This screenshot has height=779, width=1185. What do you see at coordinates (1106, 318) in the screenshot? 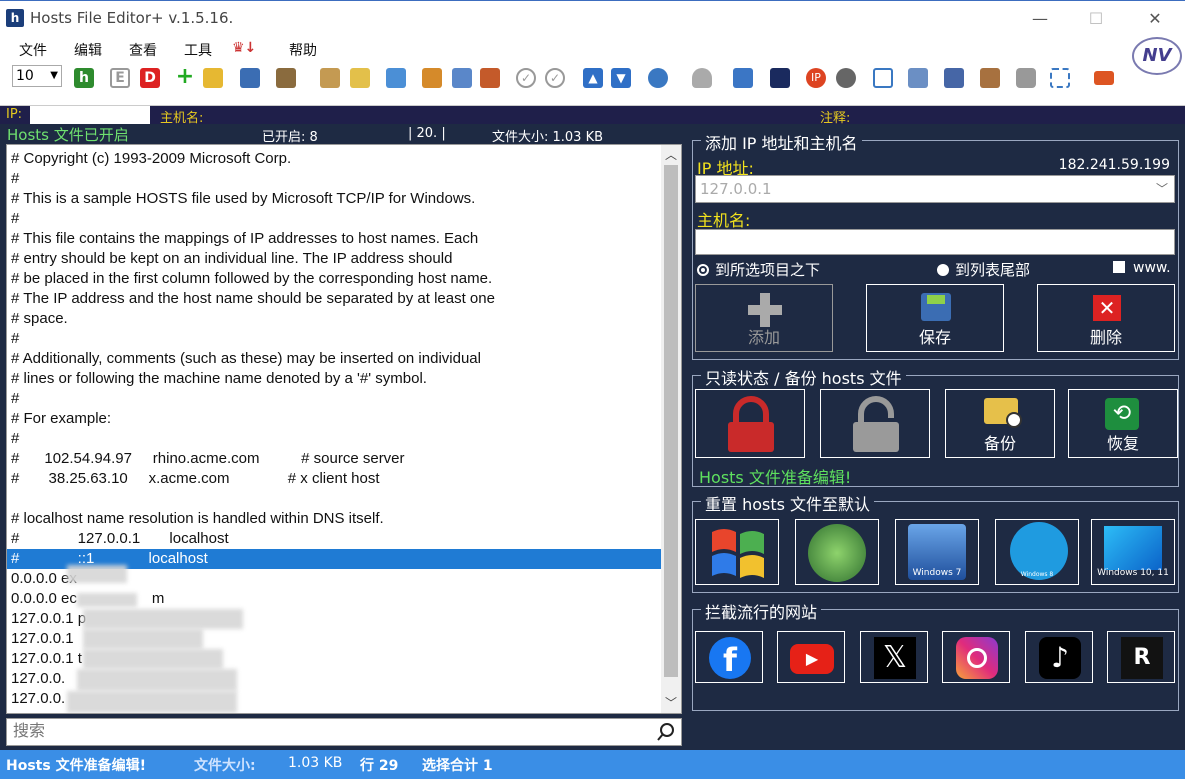
I see `delete-button: ✕ 删除` at bounding box center [1106, 318].